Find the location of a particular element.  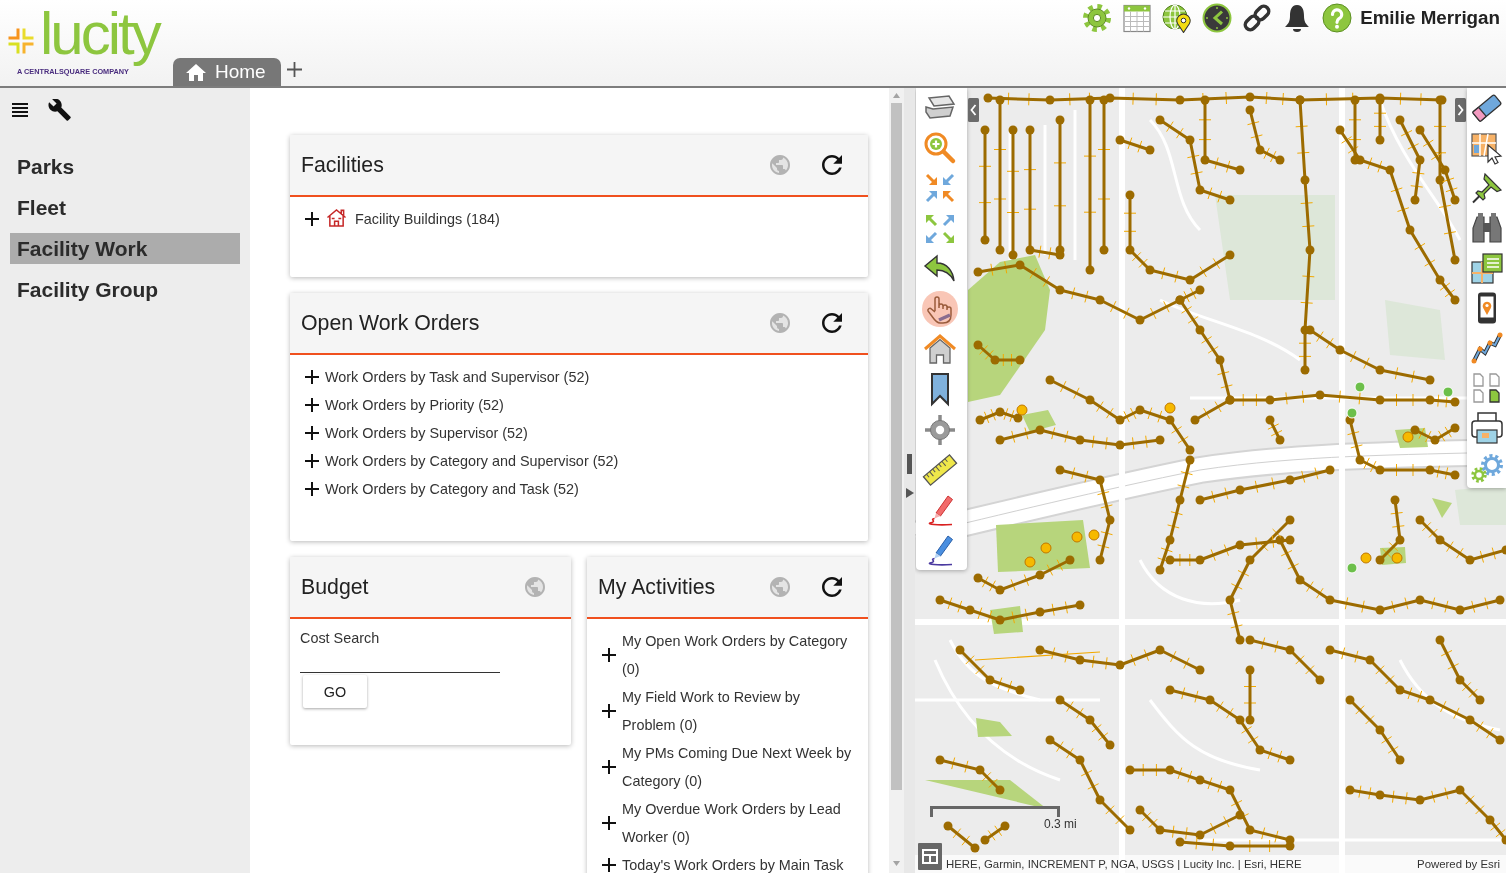

menu-icon is located at coordinates (20, 109).